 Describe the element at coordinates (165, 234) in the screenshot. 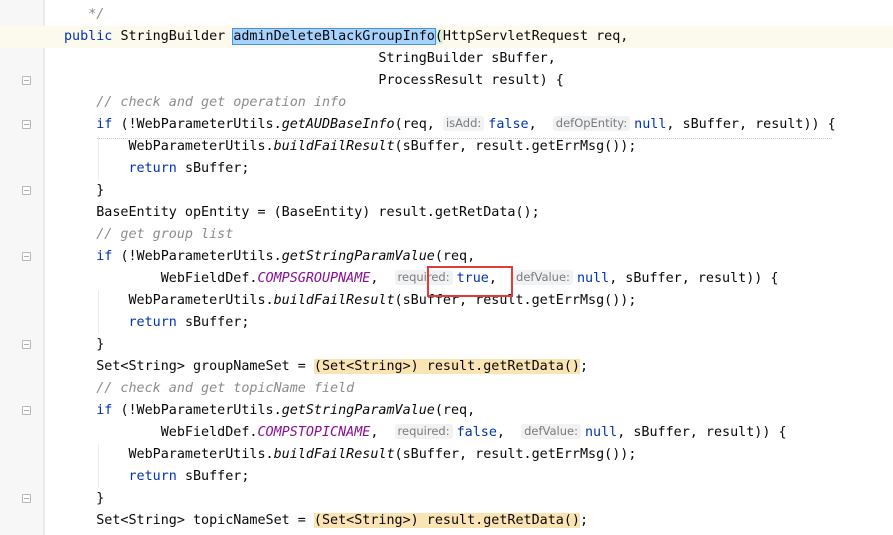

I see `code-token: // get group list` at that location.